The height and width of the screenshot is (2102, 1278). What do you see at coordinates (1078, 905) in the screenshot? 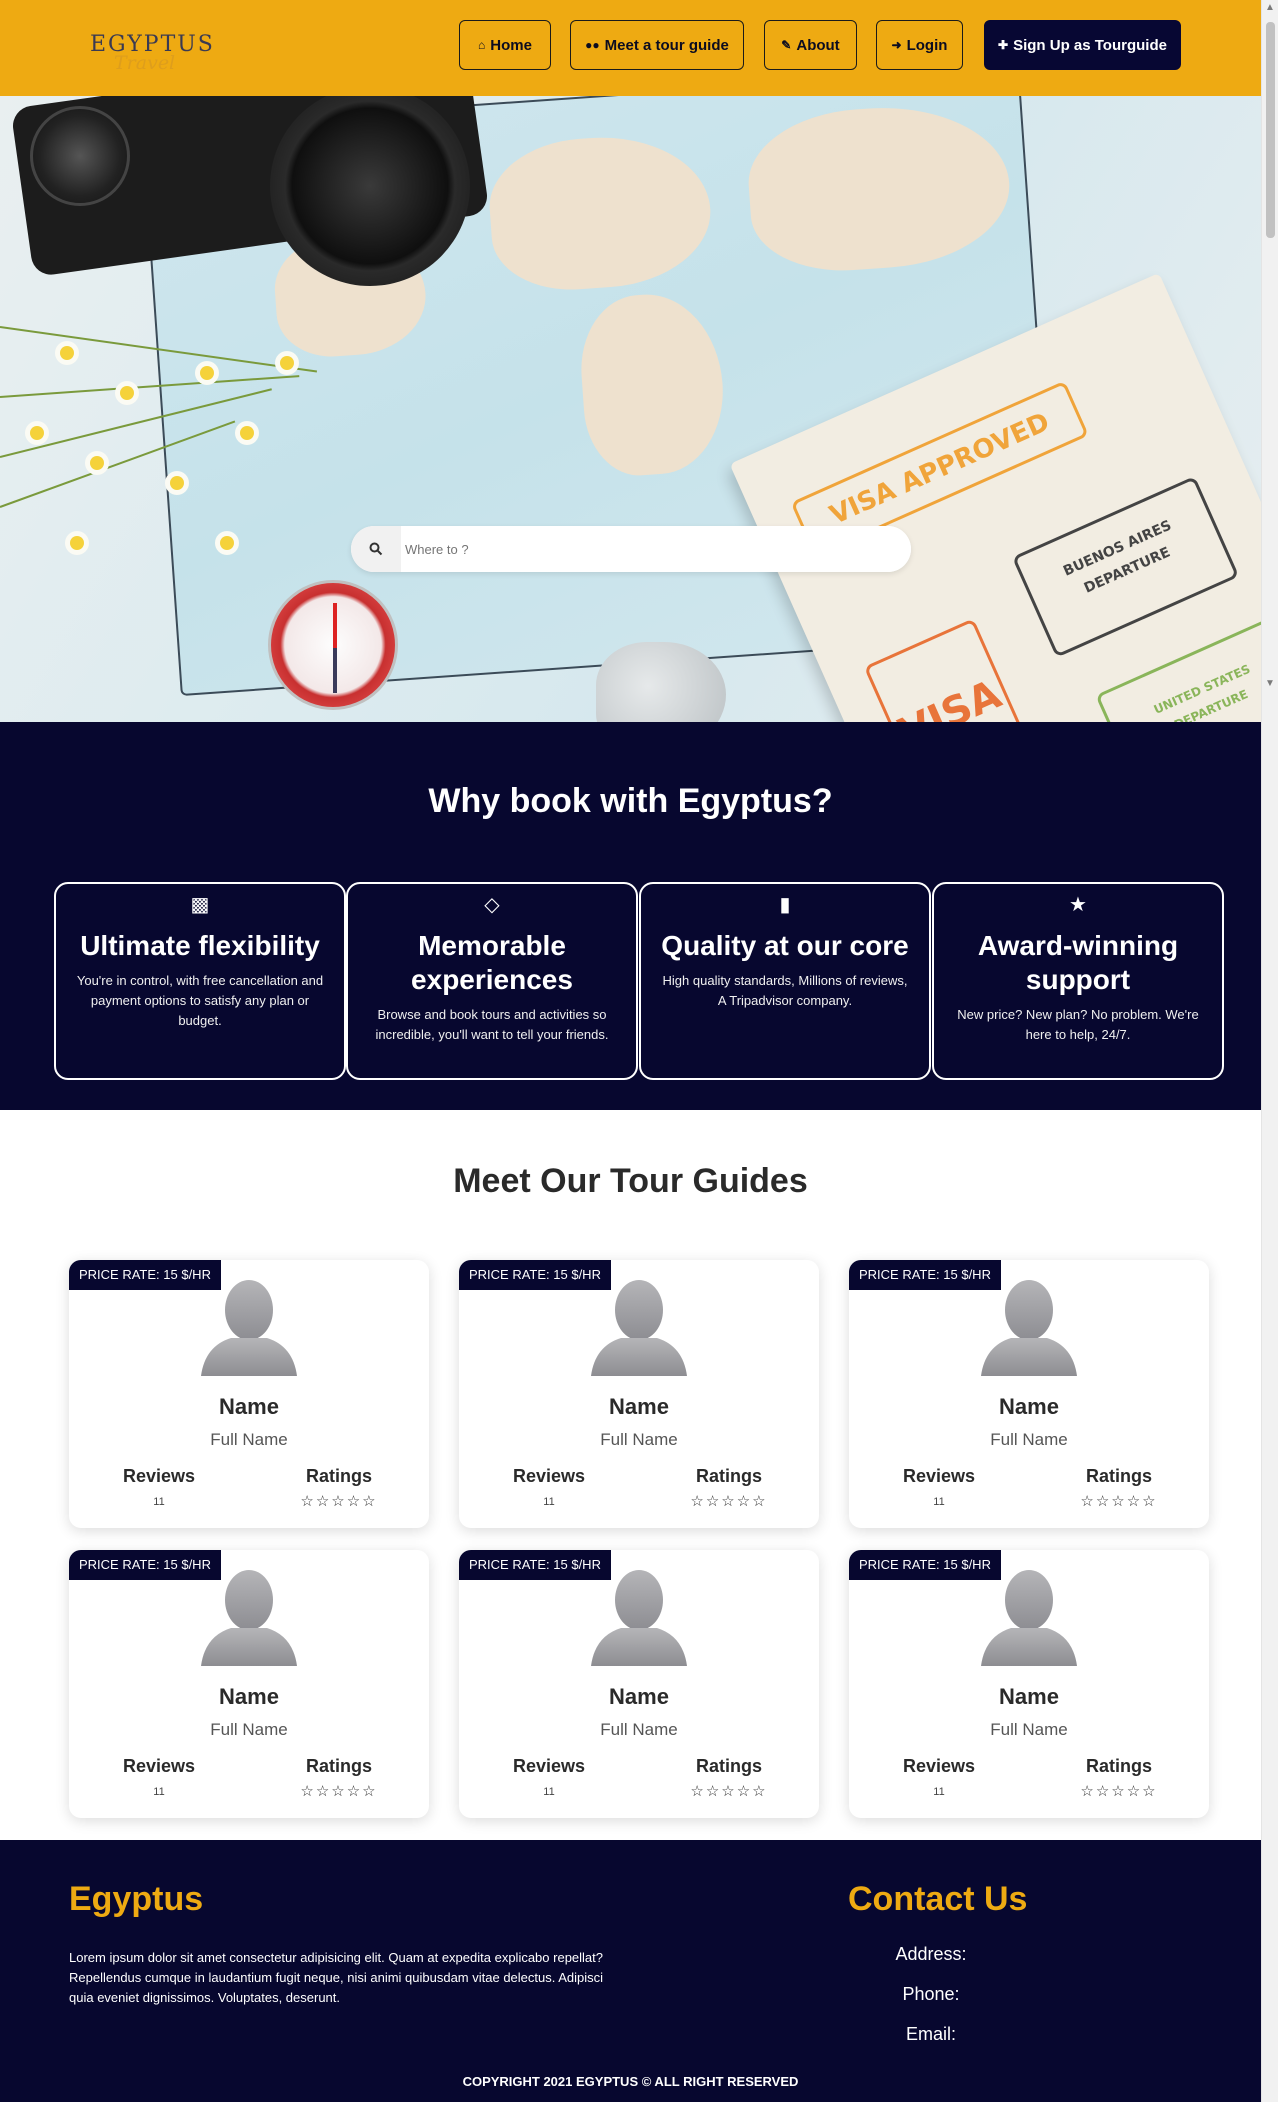
I see `trophy-icon: ★` at bounding box center [1078, 905].